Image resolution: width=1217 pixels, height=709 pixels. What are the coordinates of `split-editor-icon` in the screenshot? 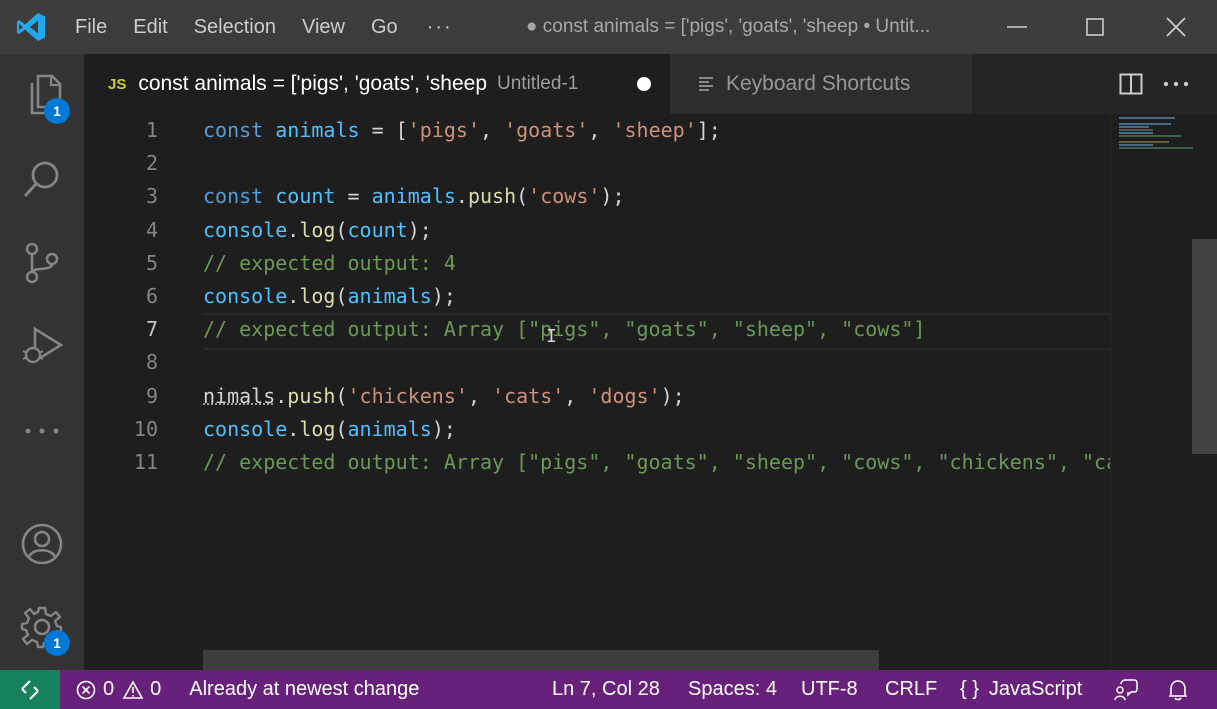 It's located at (1131, 84).